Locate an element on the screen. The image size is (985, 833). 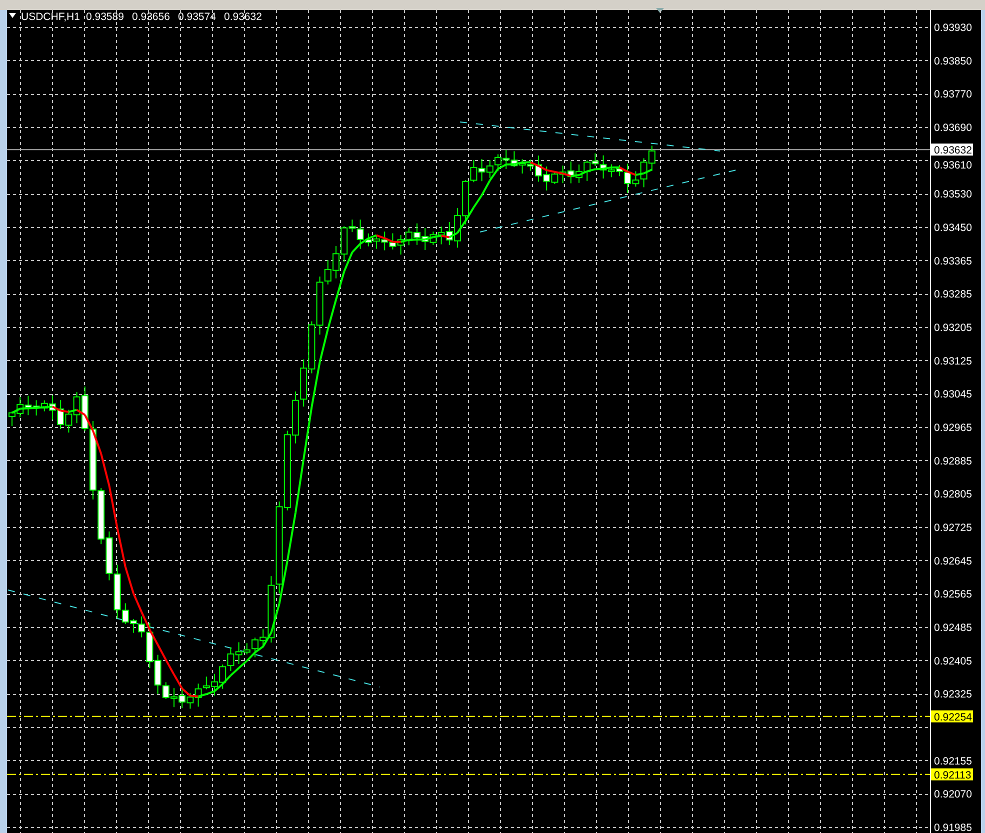
price-tick-label: 0.93125 is located at coordinates (953, 361).